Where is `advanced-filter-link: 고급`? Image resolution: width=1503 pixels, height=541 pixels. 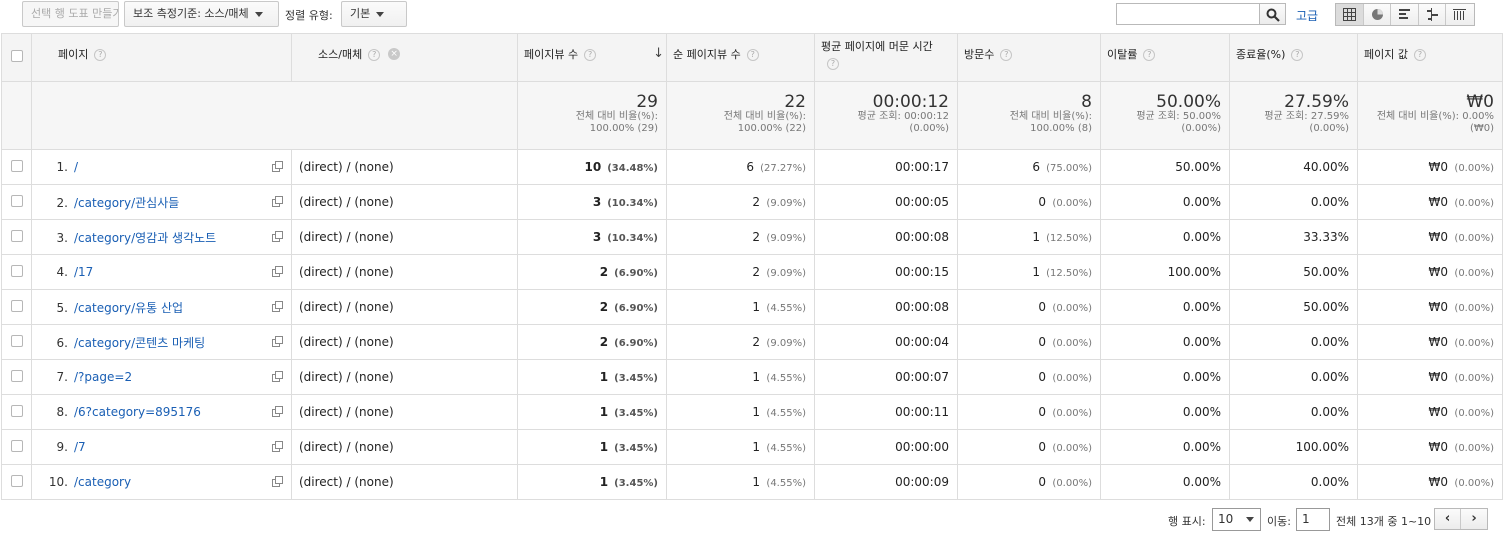
advanced-filter-link: 고급 is located at coordinates (1307, 15).